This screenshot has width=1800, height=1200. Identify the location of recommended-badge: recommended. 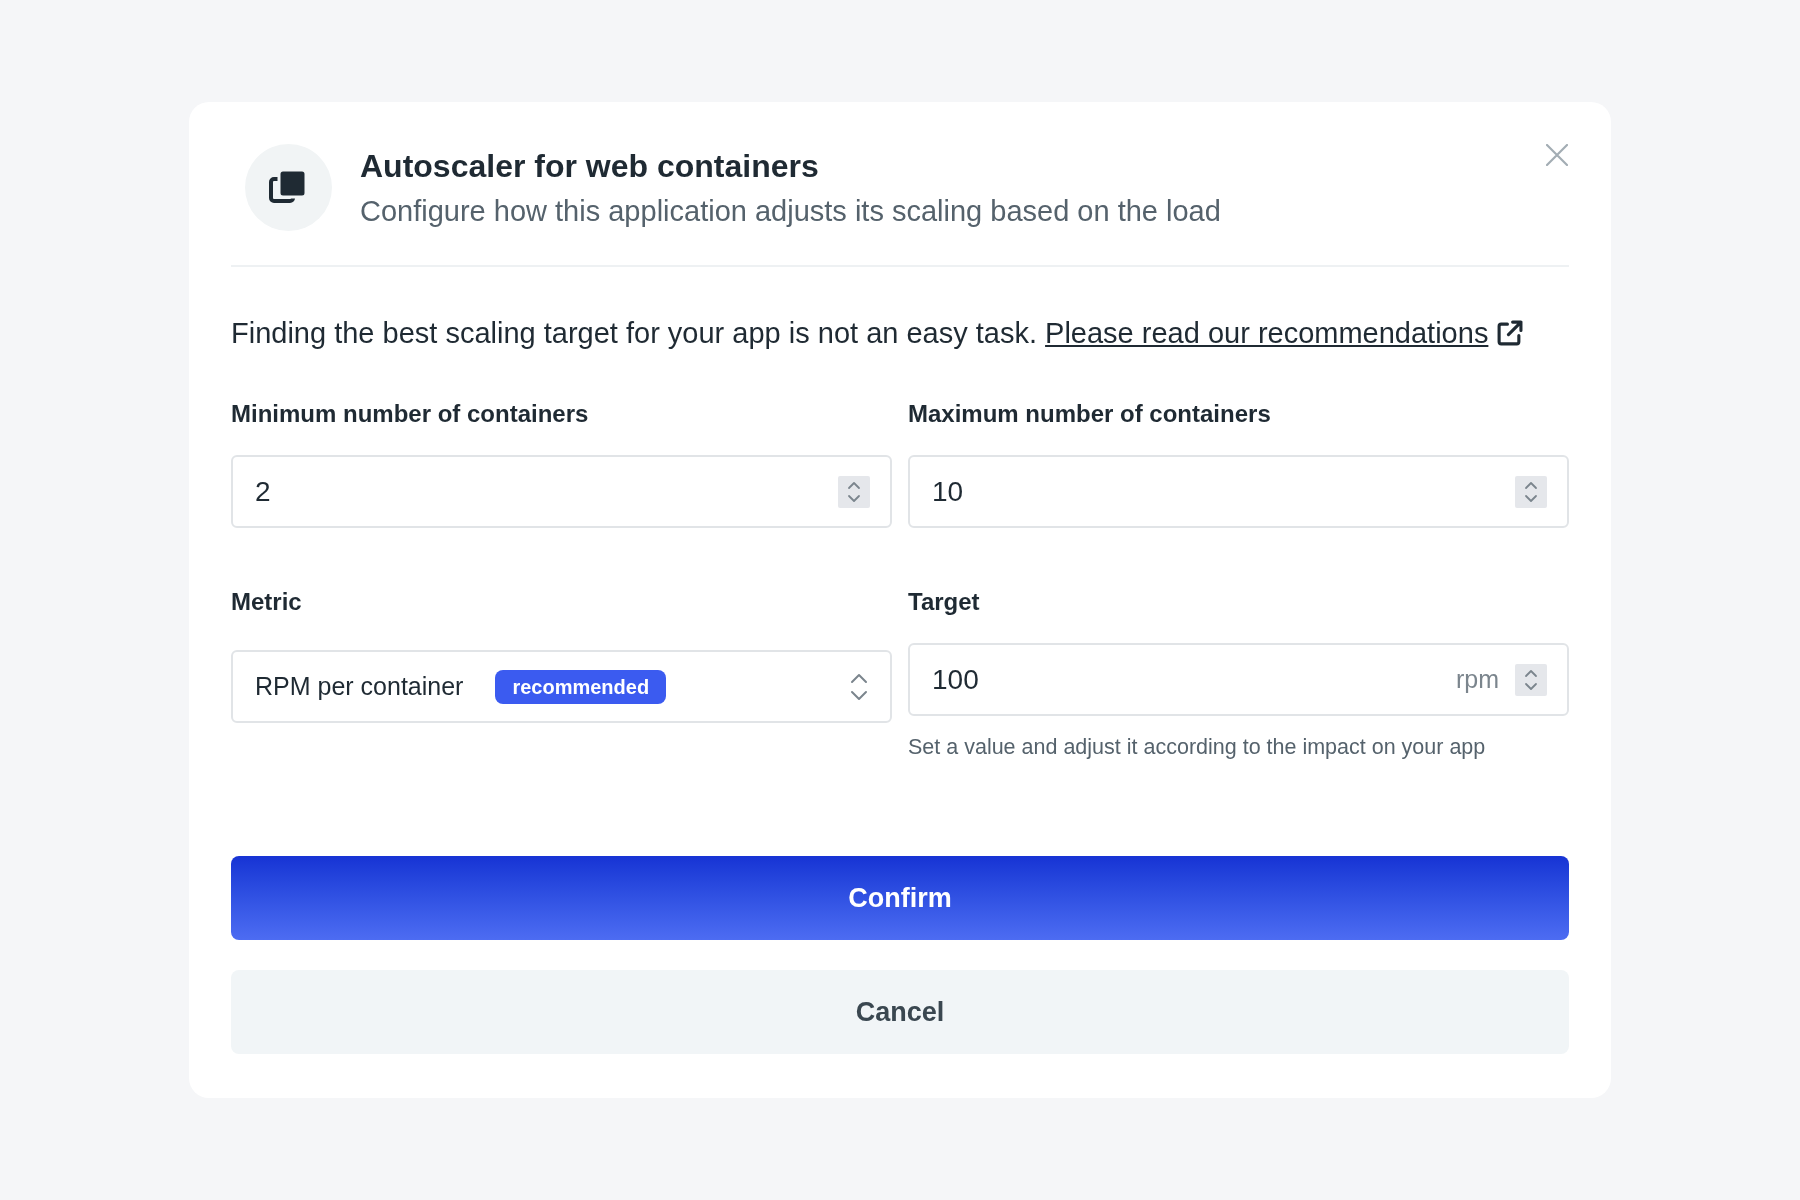
(581, 686).